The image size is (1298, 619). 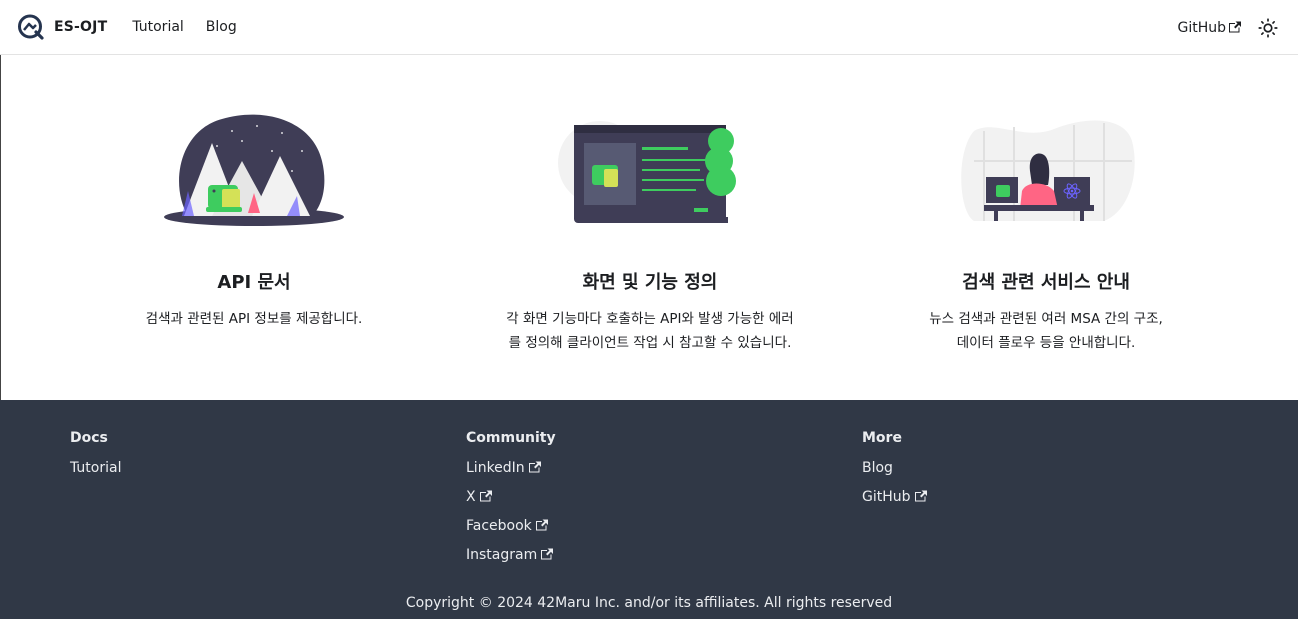 What do you see at coordinates (650, 282) in the screenshot?
I see `feature-title: 화면 및 기능 정의` at bounding box center [650, 282].